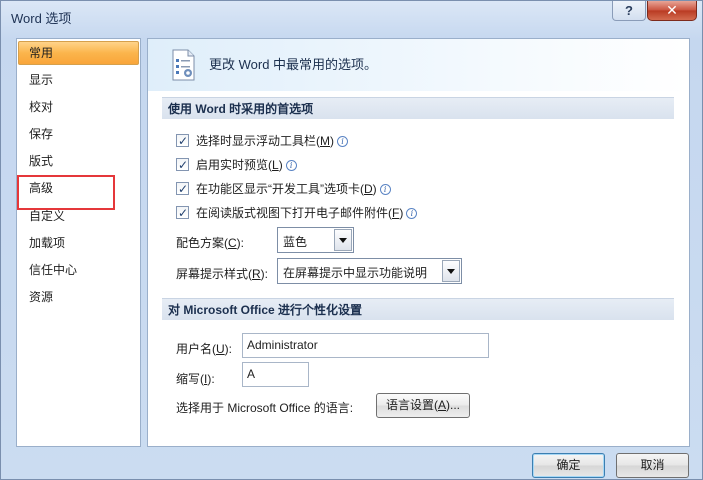 This screenshot has width=703, height=480. Describe the element at coordinates (183, 65) in the screenshot. I see `options-settings-icon` at that location.